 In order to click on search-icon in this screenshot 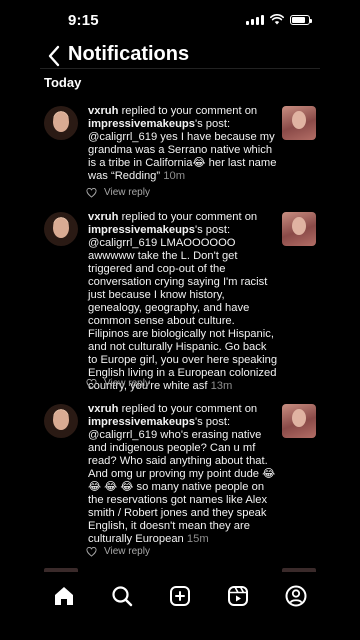, I will do `click(122, 596)`.